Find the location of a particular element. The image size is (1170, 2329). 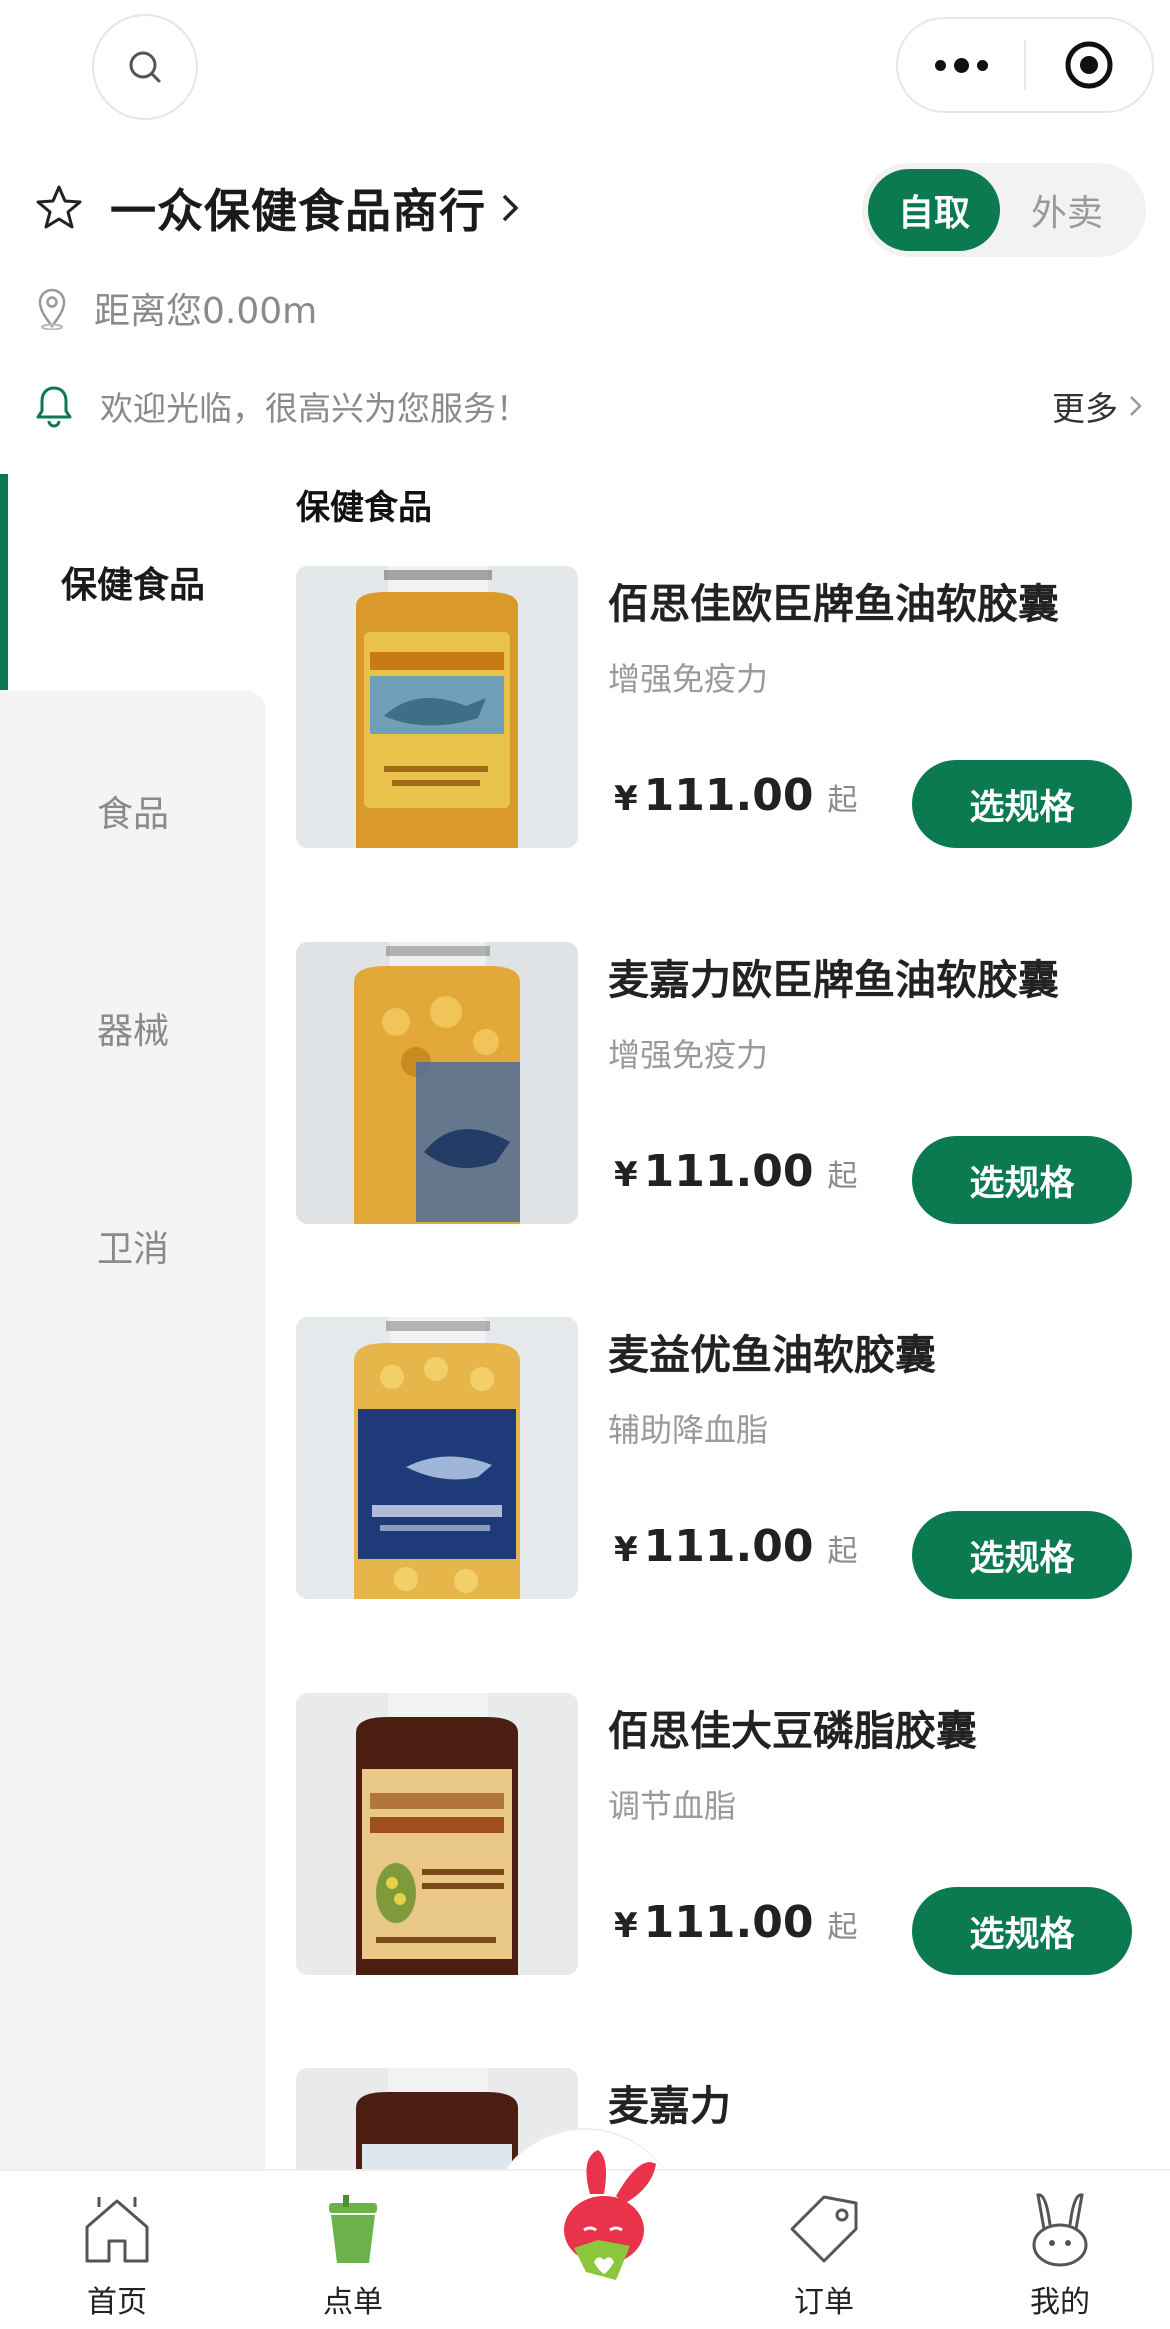

target-close-icon is located at coordinates (1089, 65).